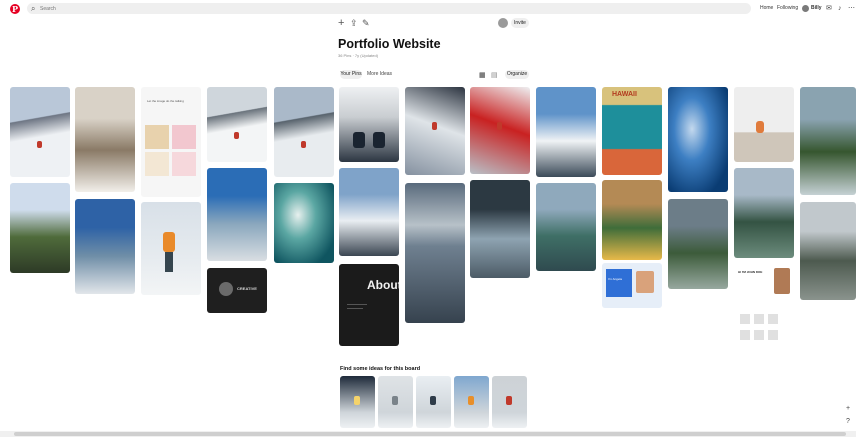 The width and height of the screenshot is (856, 437). Describe the element at coordinates (624, 94) in the screenshot. I see `pin-hawaii-title: HAWAII` at that location.